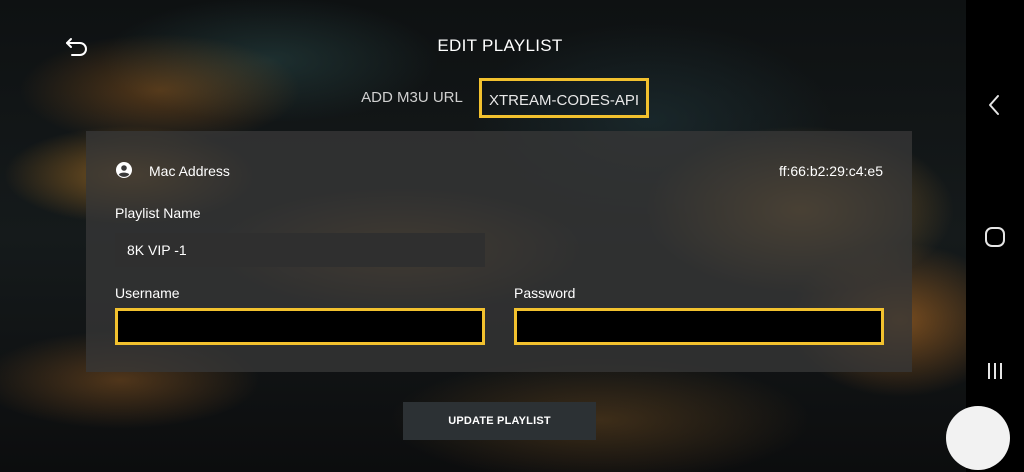 Image resolution: width=1024 pixels, height=472 pixels. I want to click on mac-address-label: Mac Address, so click(189, 171).